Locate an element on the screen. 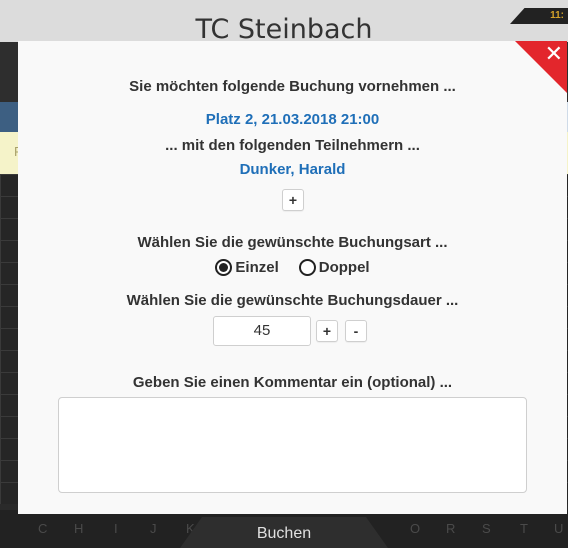 The height and width of the screenshot is (548, 568). radio-doppel: Doppel is located at coordinates (334, 267).